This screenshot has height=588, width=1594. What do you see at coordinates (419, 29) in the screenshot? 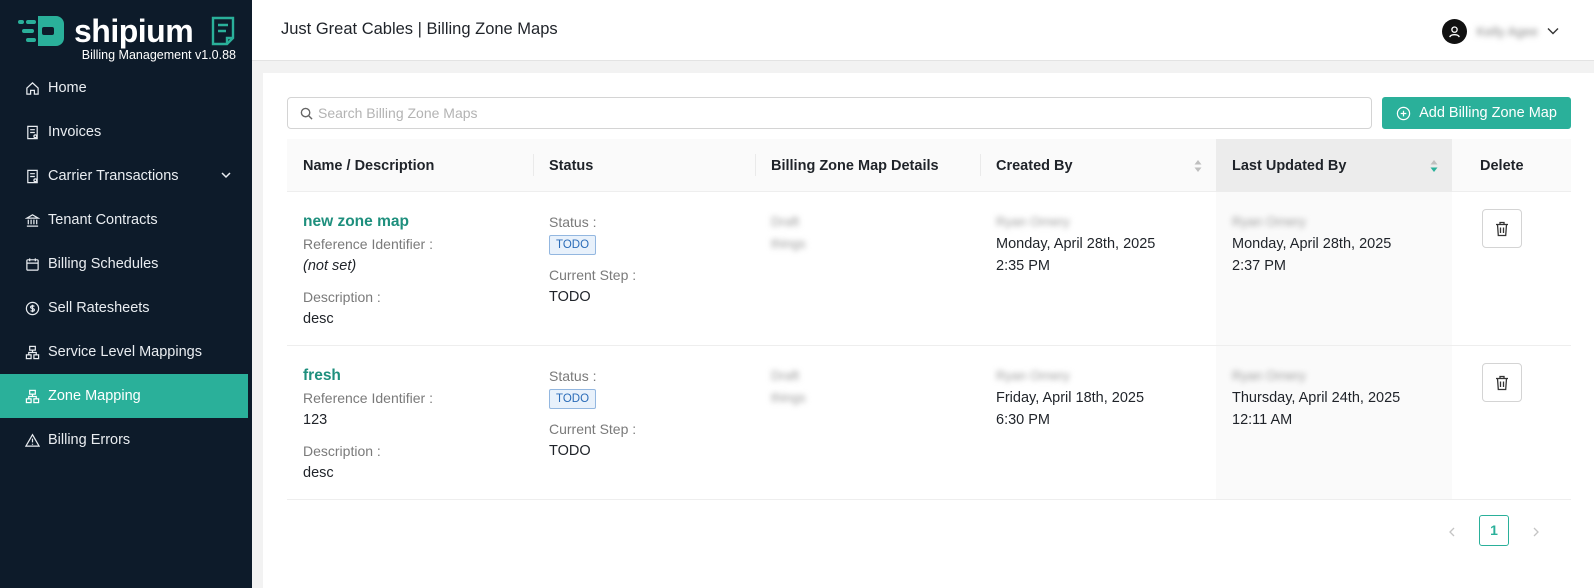
I see `page-title: Just Great Cables | Billing Zone Maps` at bounding box center [419, 29].